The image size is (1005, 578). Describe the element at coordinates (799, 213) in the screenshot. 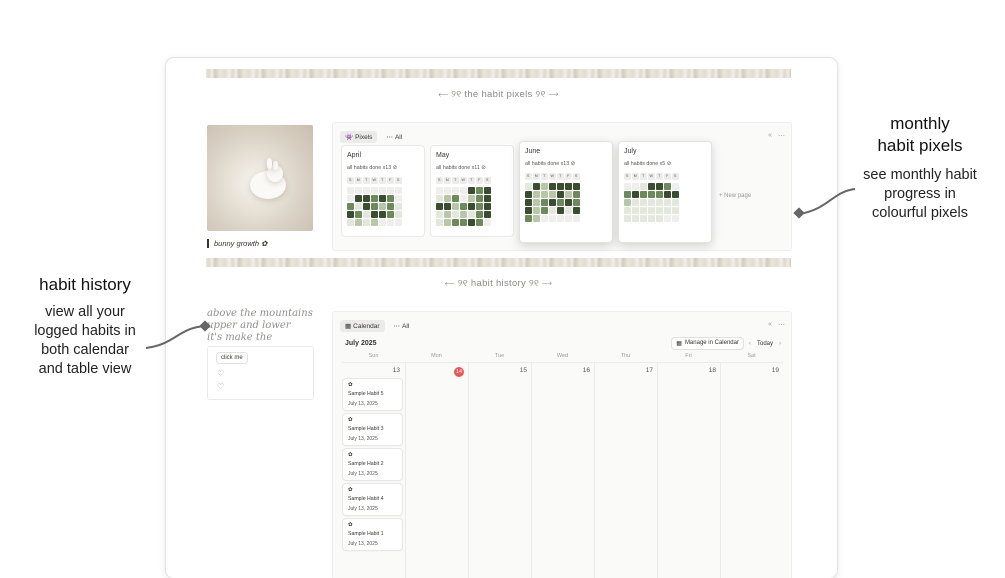

I see `connector-diamond-right` at that location.